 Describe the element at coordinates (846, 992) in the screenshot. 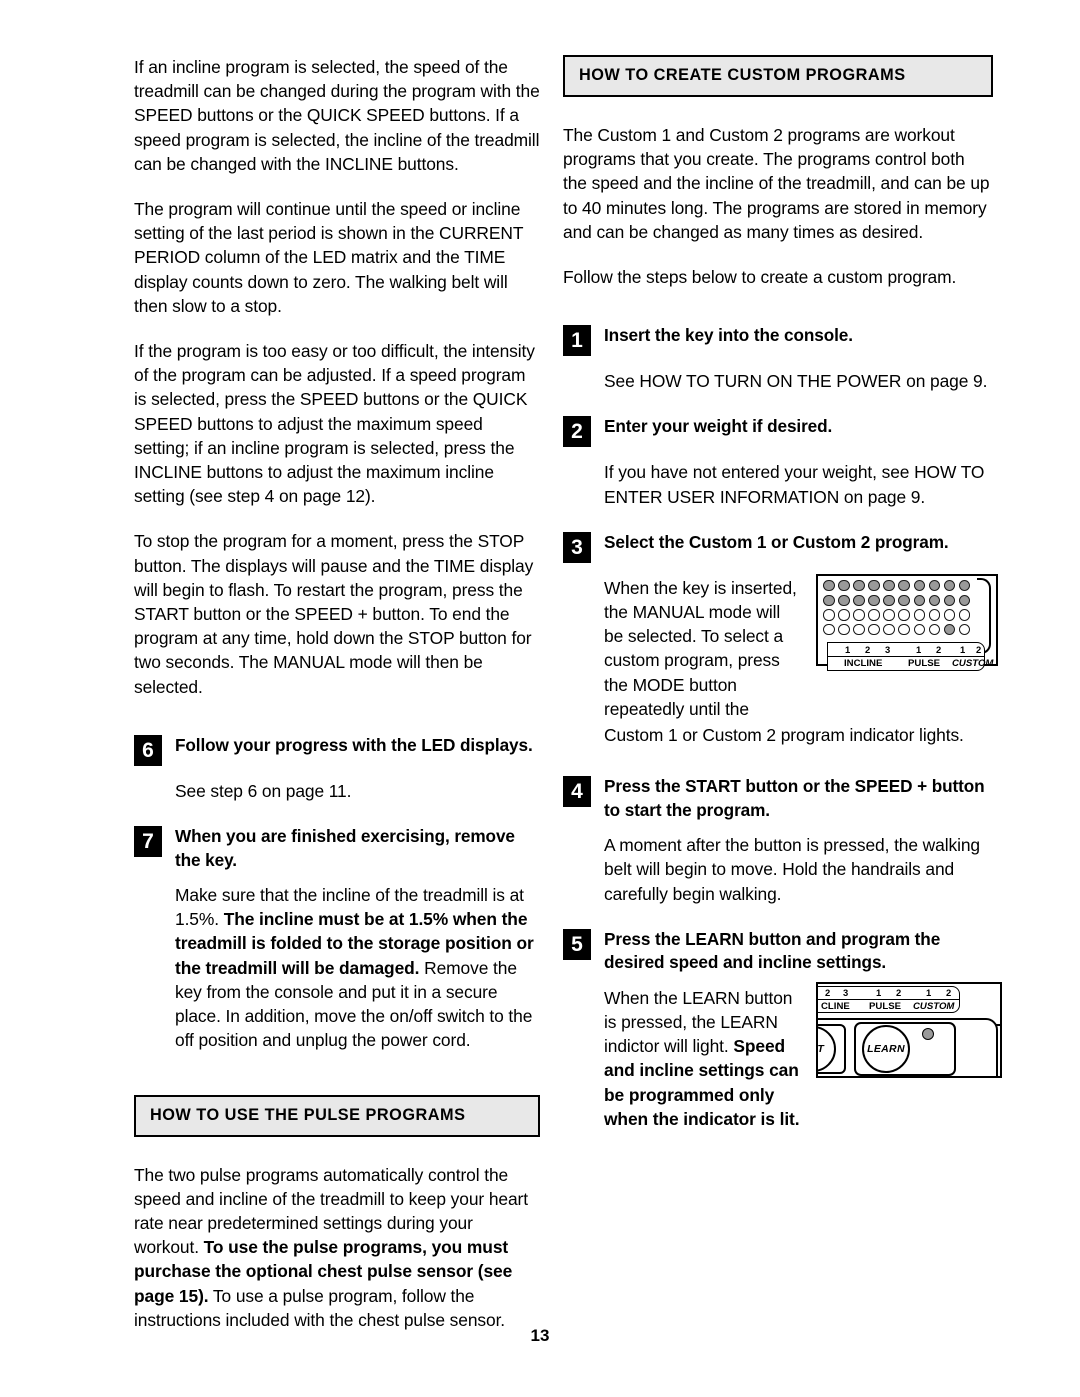

I see `learn-num-incline-3: 3` at that location.